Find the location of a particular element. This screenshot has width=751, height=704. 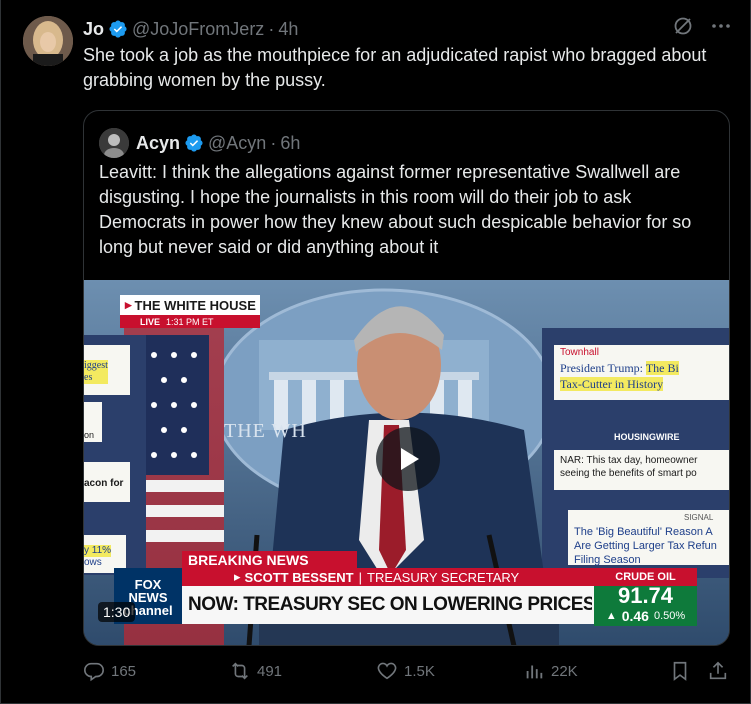

podium-seal-text: THE WH is located at coordinates (265, 431).